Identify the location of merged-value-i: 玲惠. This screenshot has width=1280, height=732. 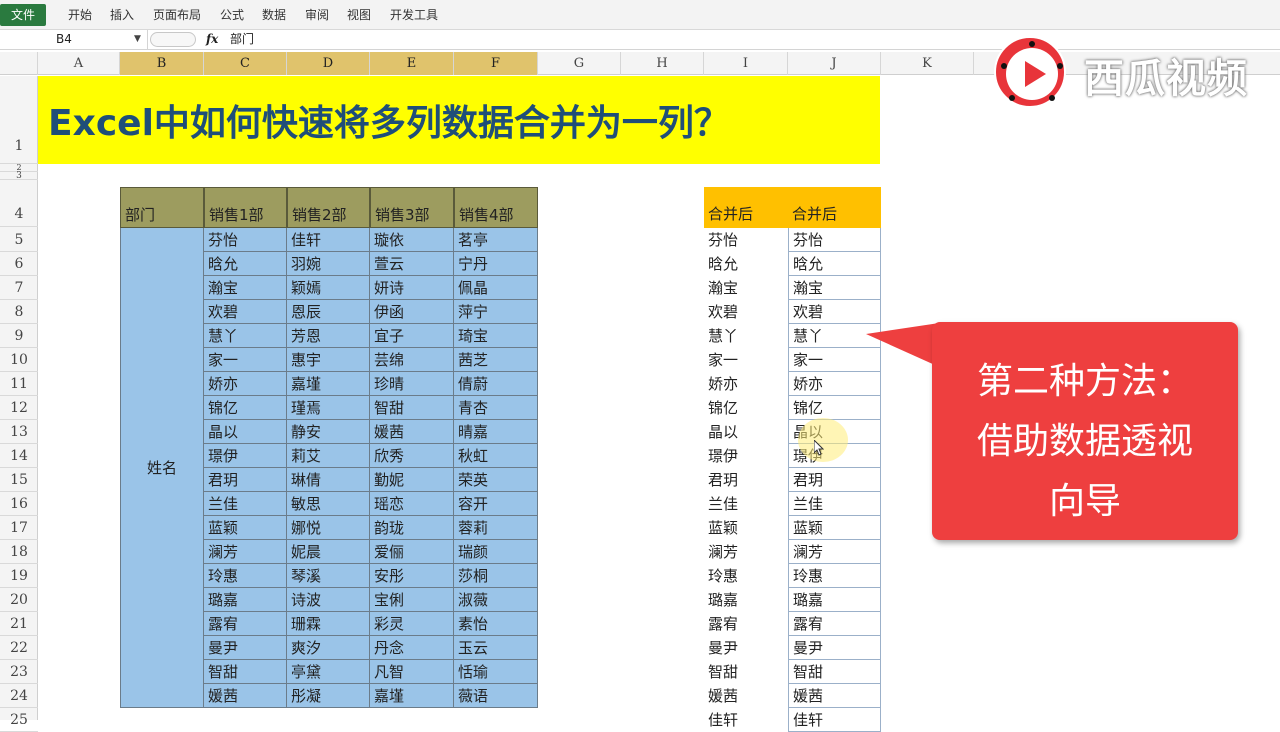
(746, 576).